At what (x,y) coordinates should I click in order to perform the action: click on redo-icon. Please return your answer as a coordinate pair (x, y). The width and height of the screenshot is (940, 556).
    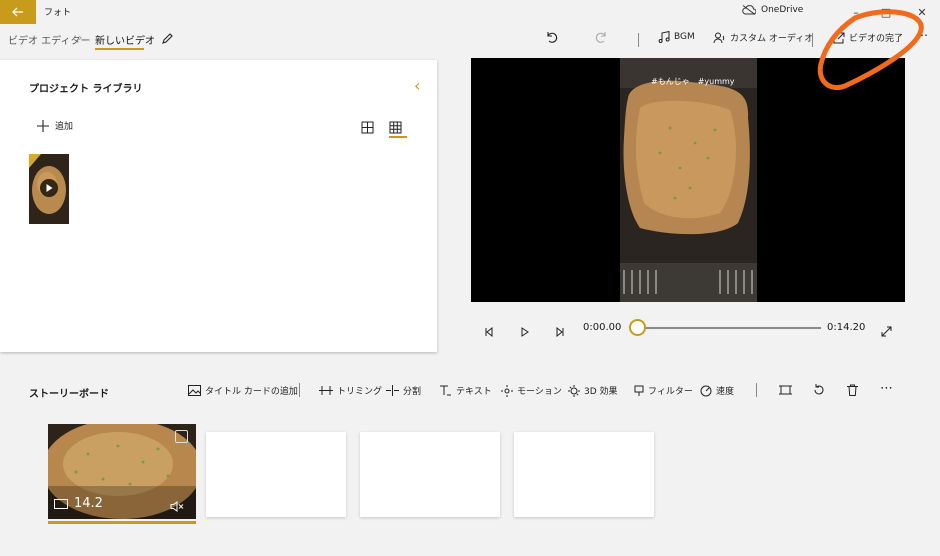
    Looking at the image, I should click on (600, 37).